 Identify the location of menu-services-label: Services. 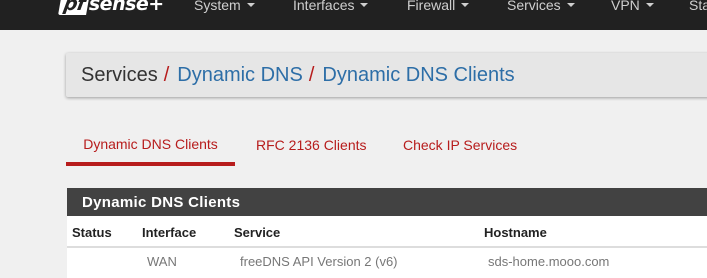
(534, 6).